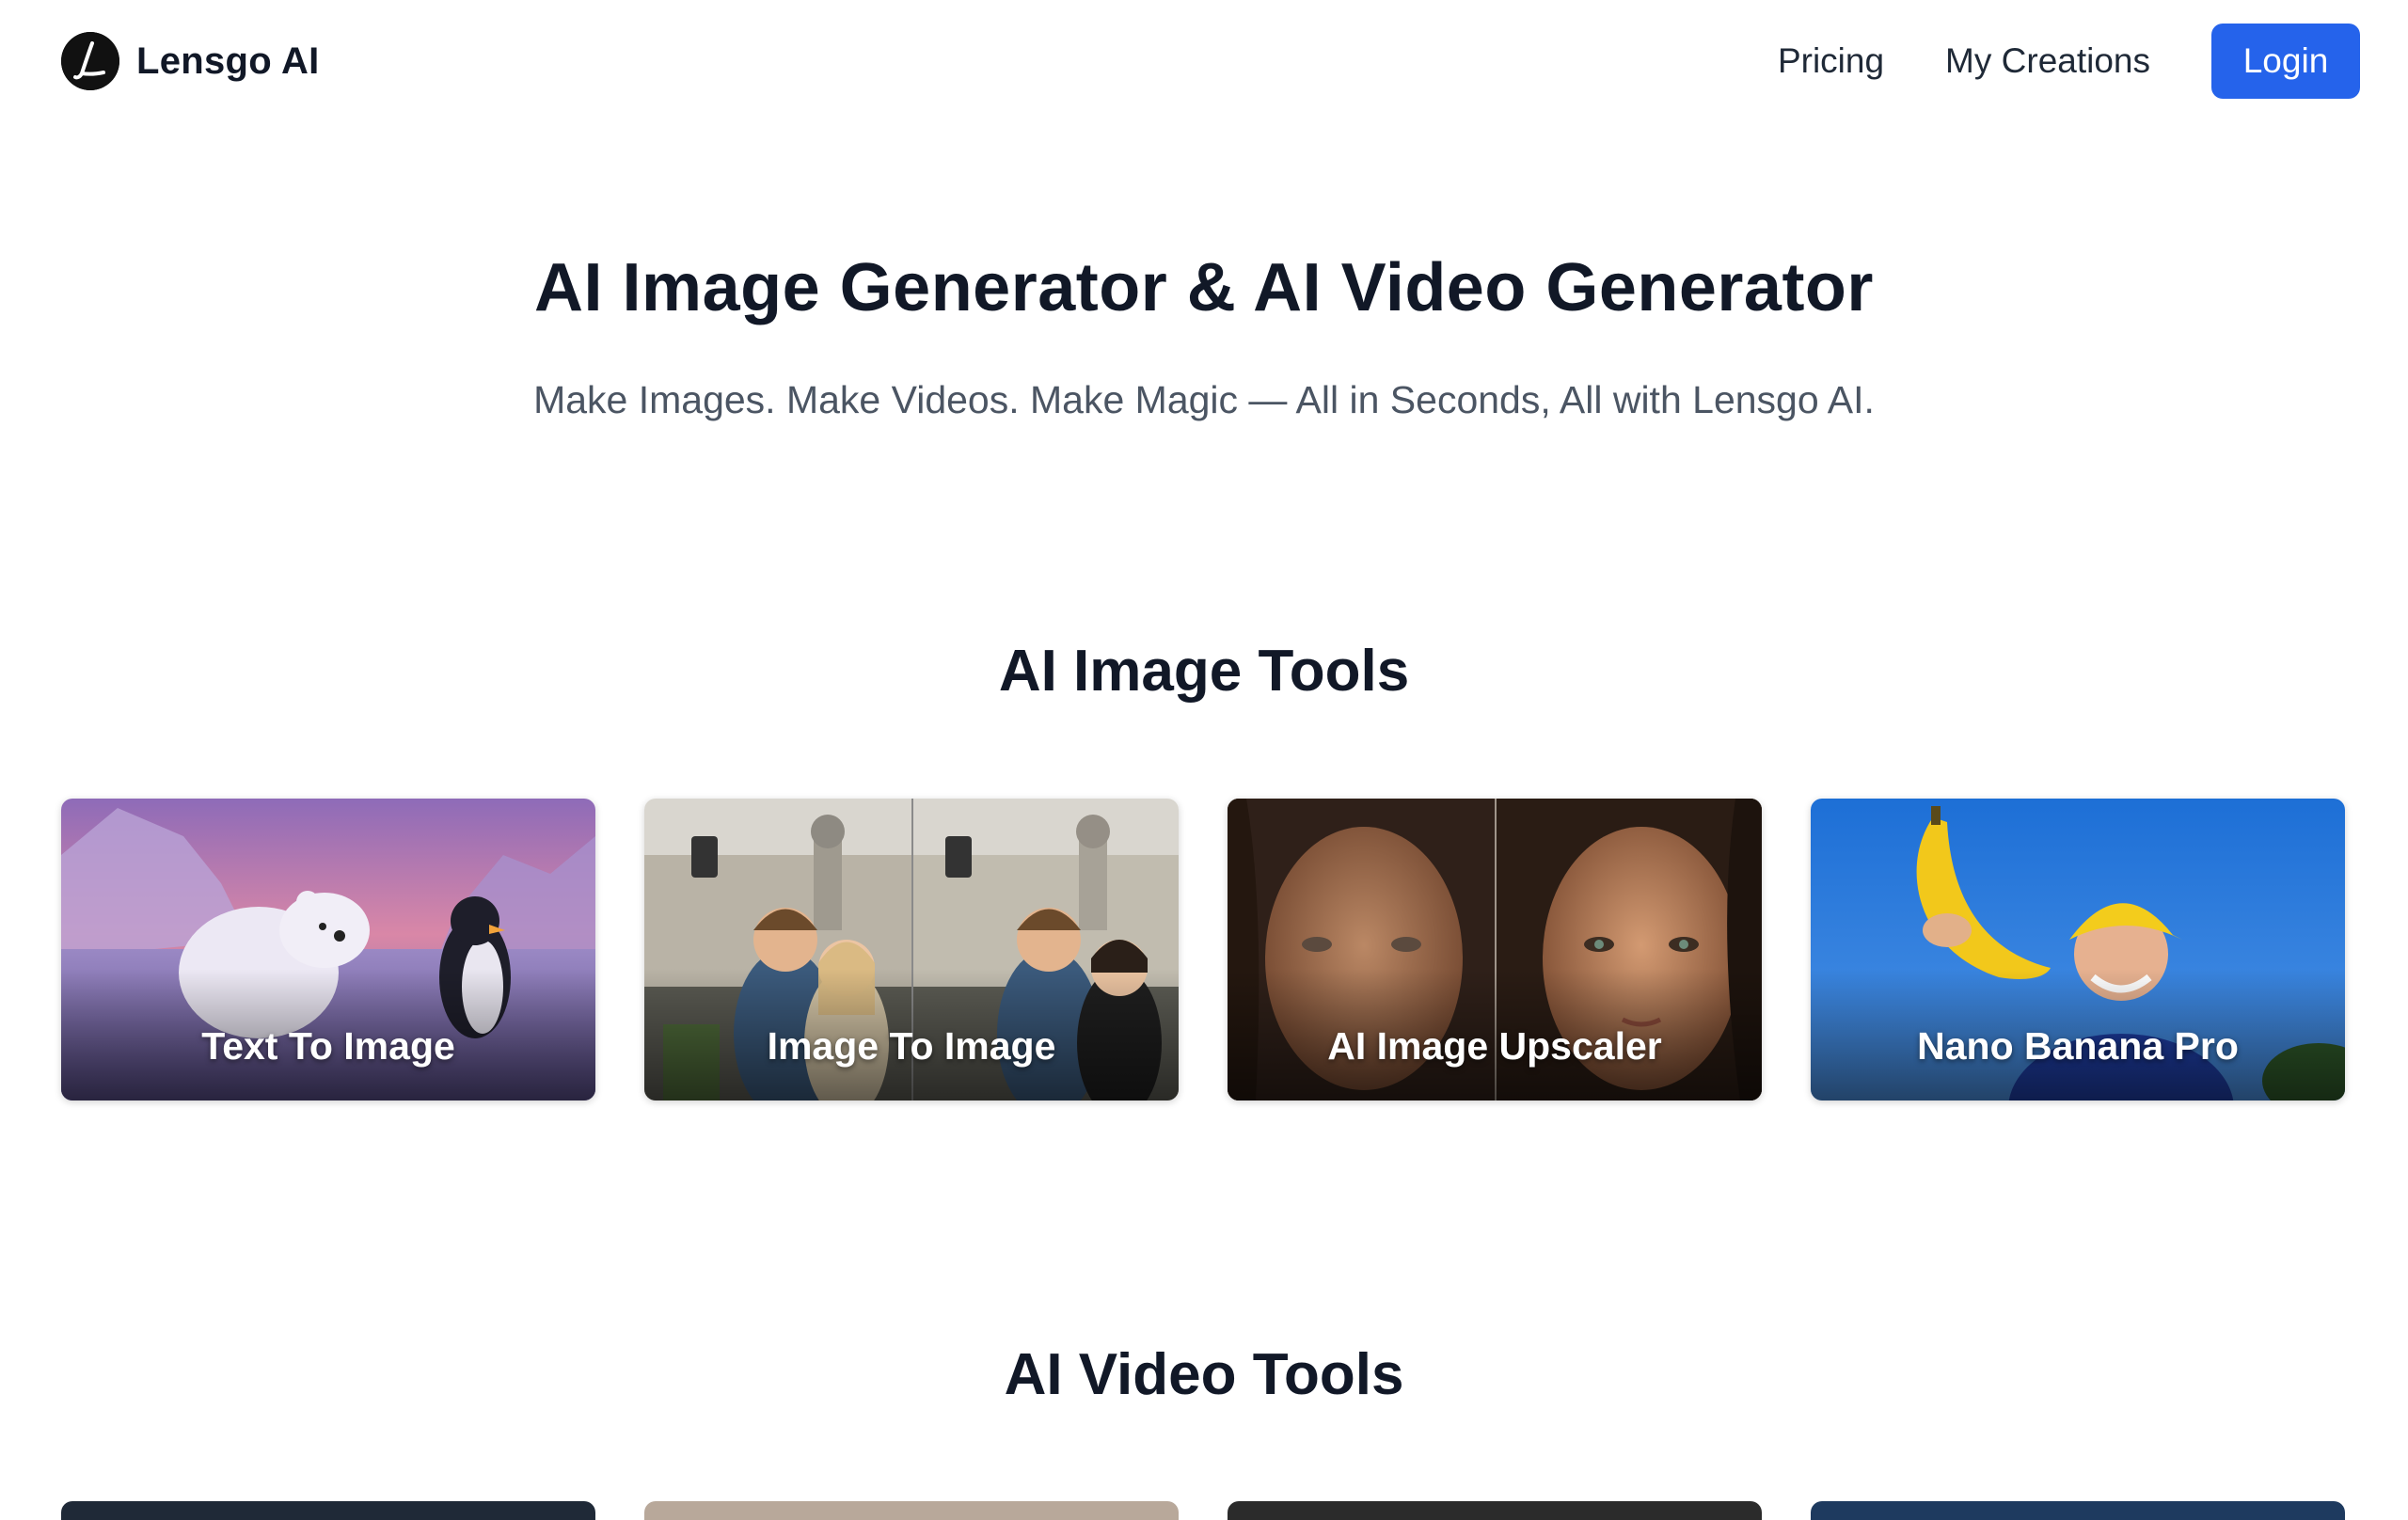 The image size is (2408, 1520). Describe the element at coordinates (1495, 949) in the screenshot. I see `tool-card-ai-image-upscaler: AI Image Upscaler` at that location.